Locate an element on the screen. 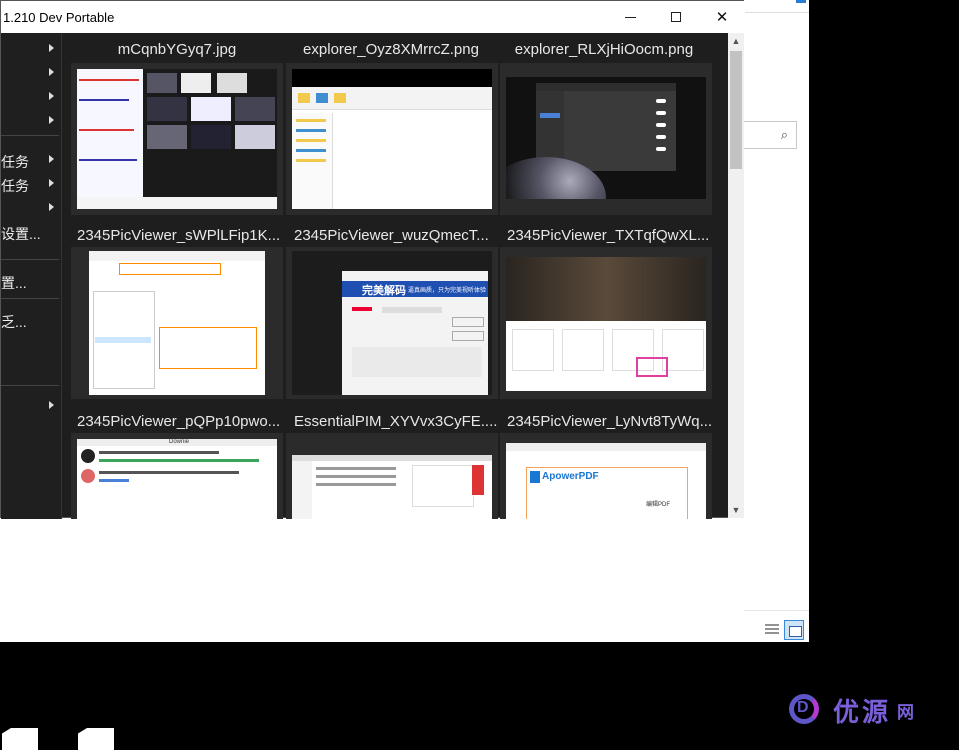  minimize-button is located at coordinates (630, 17).